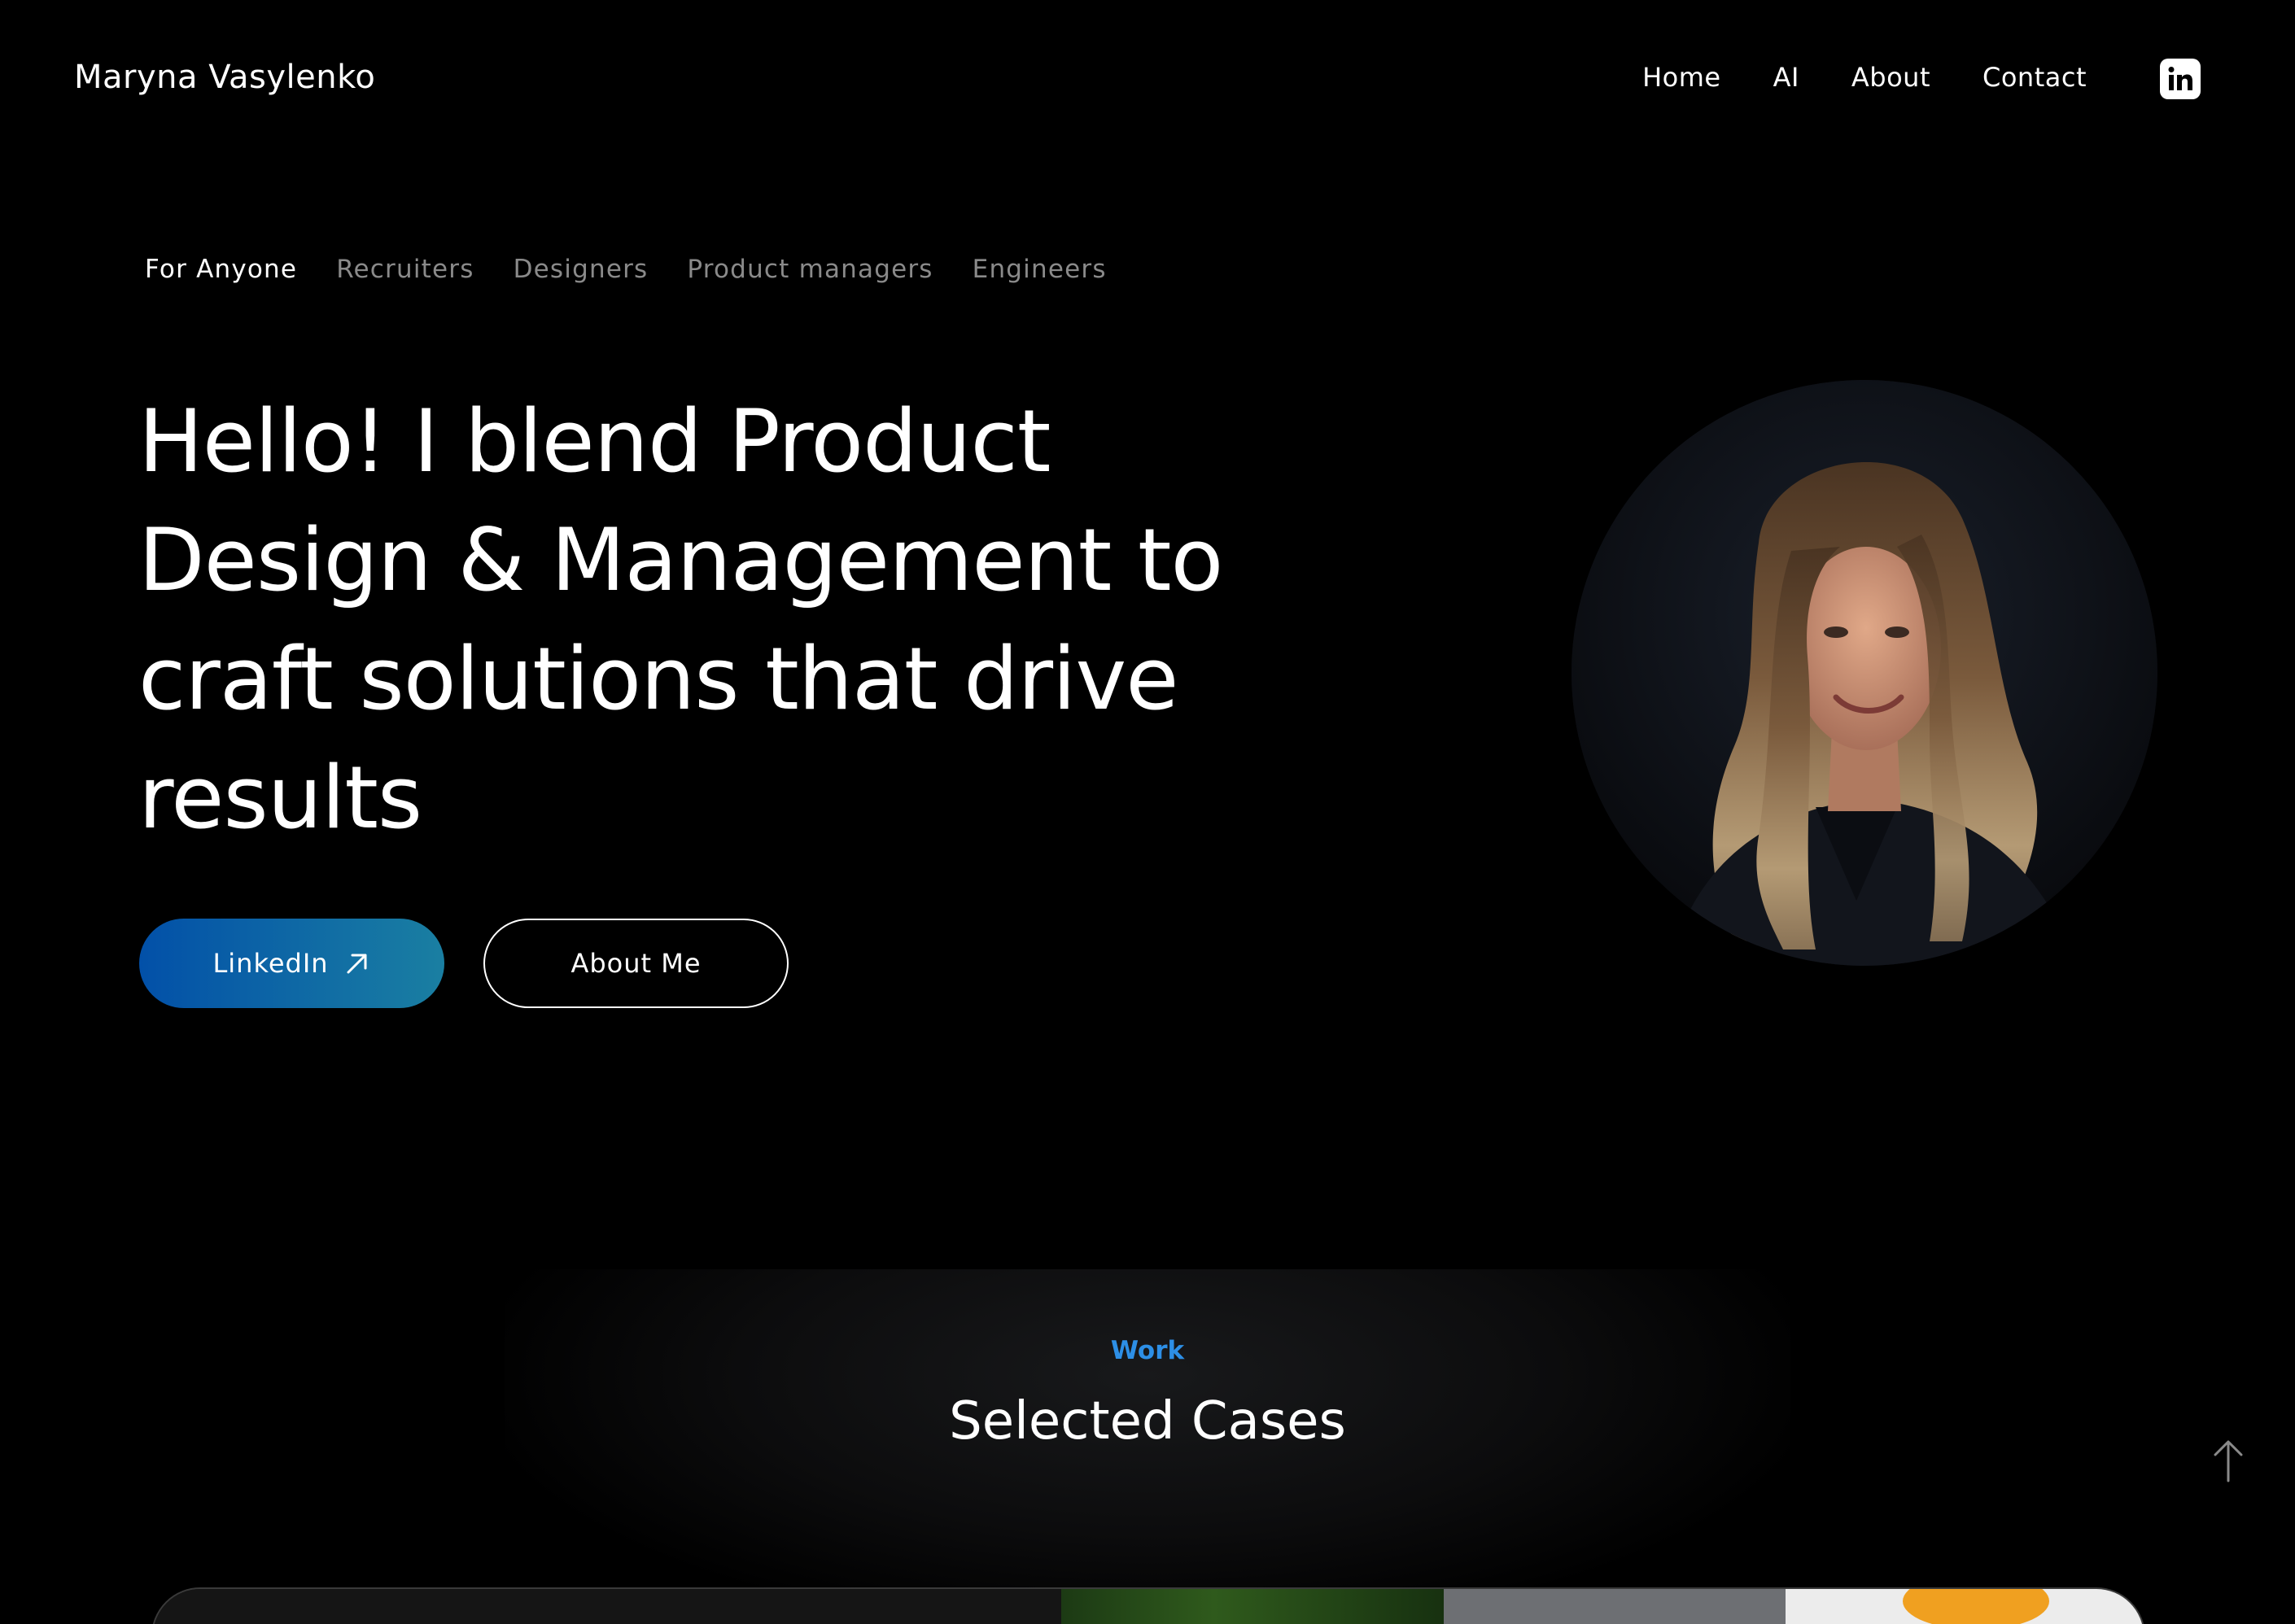 The height and width of the screenshot is (1624, 2295). Describe the element at coordinates (270, 964) in the screenshot. I see `linkedin-button-label: LinkedIn` at that location.